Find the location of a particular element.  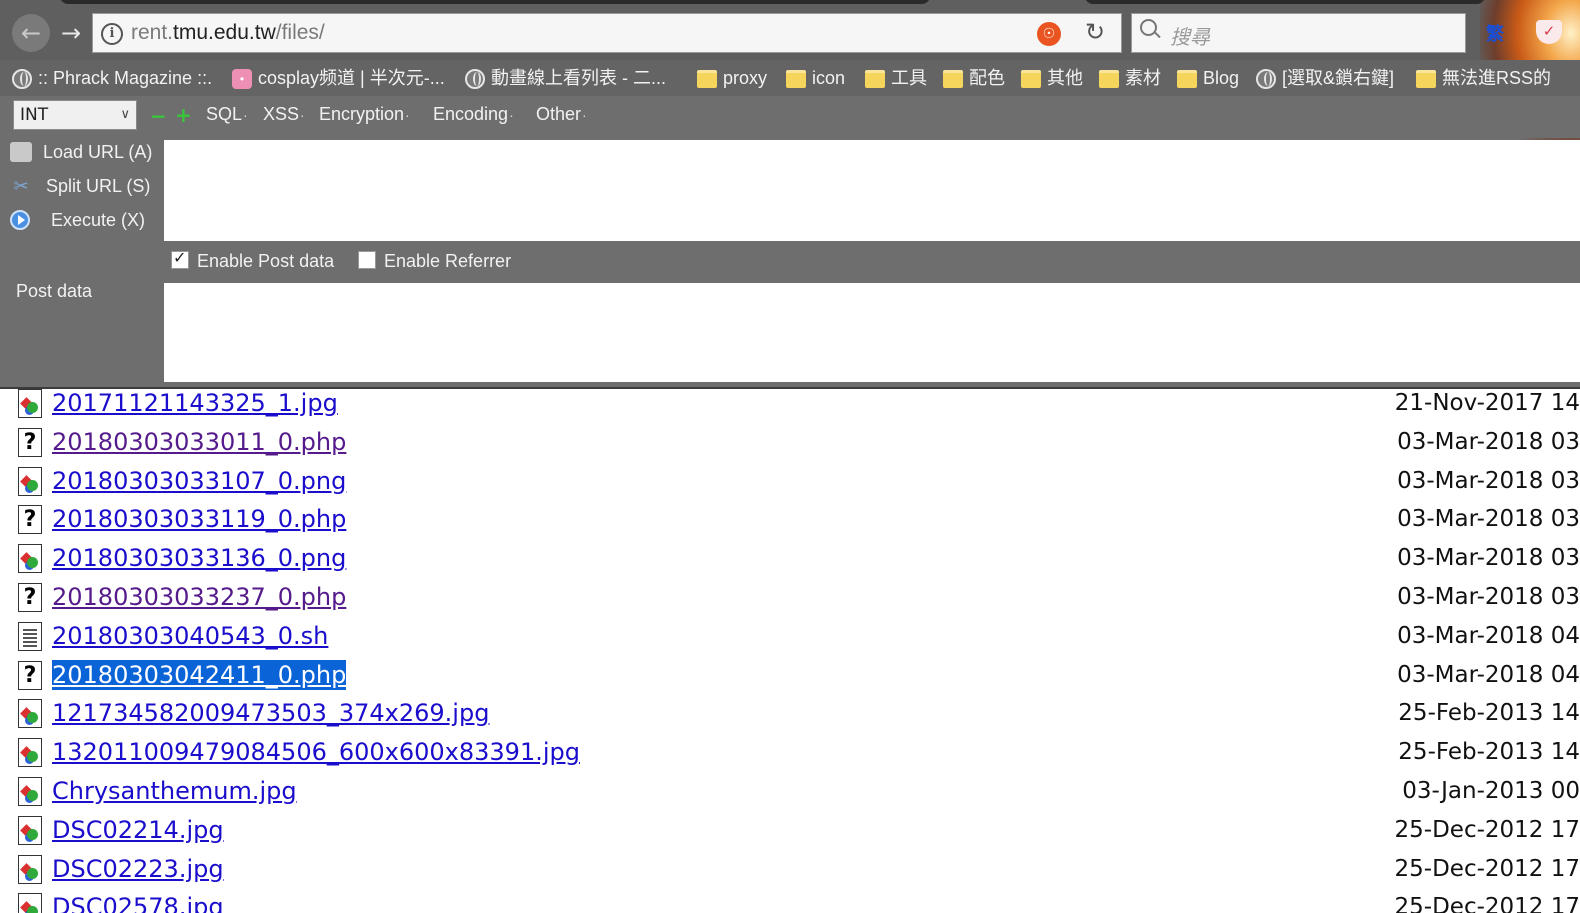

menu-xss: XSS is located at coordinates (284, 114).